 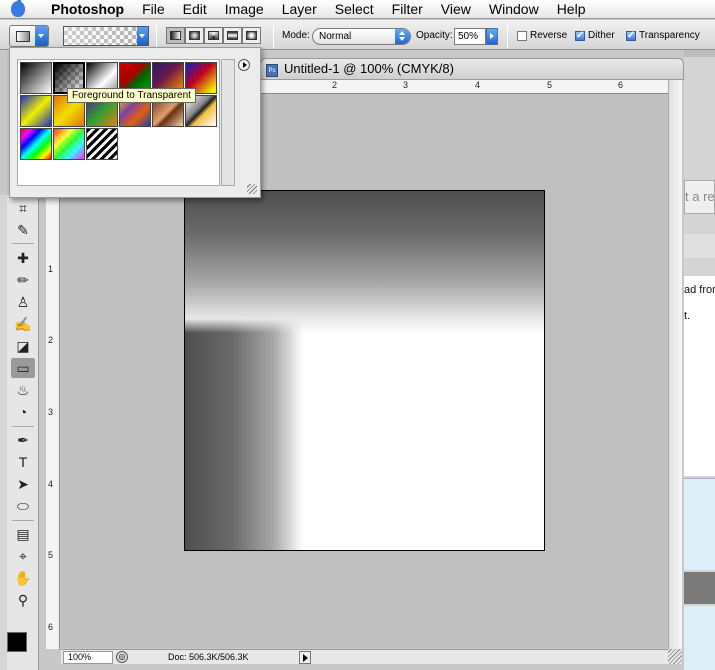 What do you see at coordinates (23, 302) in the screenshot?
I see `clone-stamp-icon: ♙` at bounding box center [23, 302].